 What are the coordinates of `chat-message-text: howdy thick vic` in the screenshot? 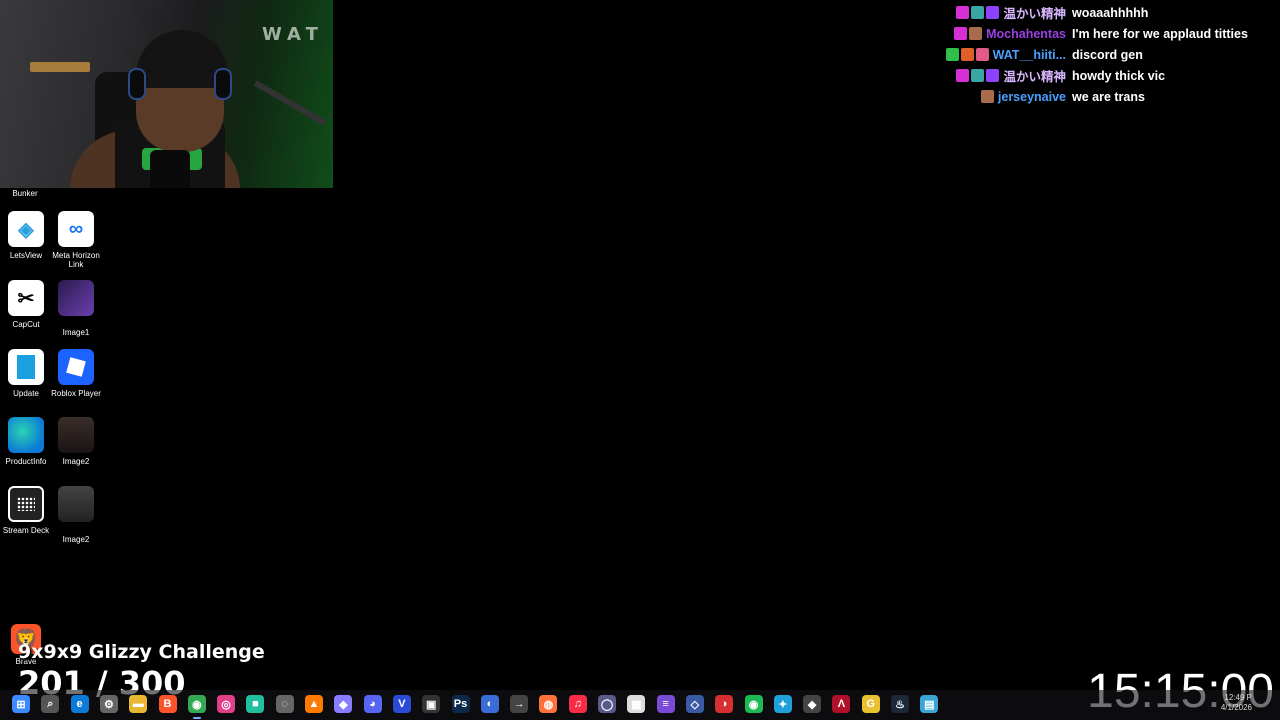 It's located at (1119, 75).